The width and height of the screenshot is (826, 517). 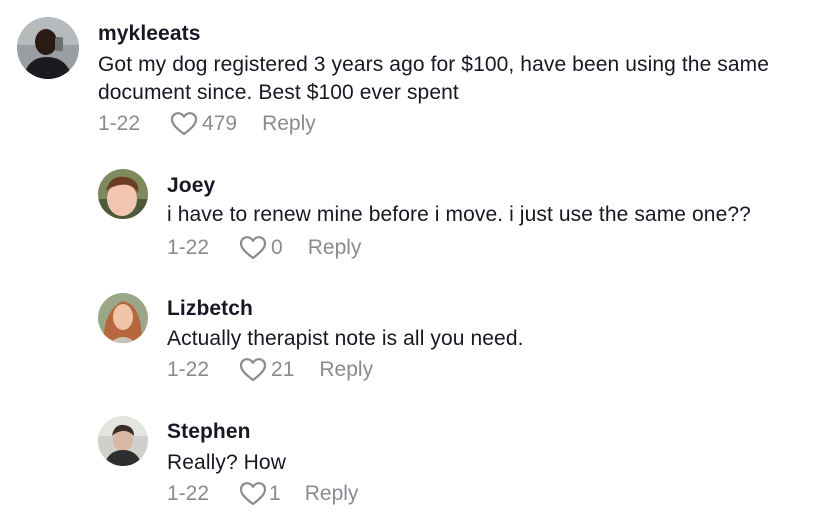 I want to click on comment-meta: 1-22 0 Reply, so click(x=264, y=247).